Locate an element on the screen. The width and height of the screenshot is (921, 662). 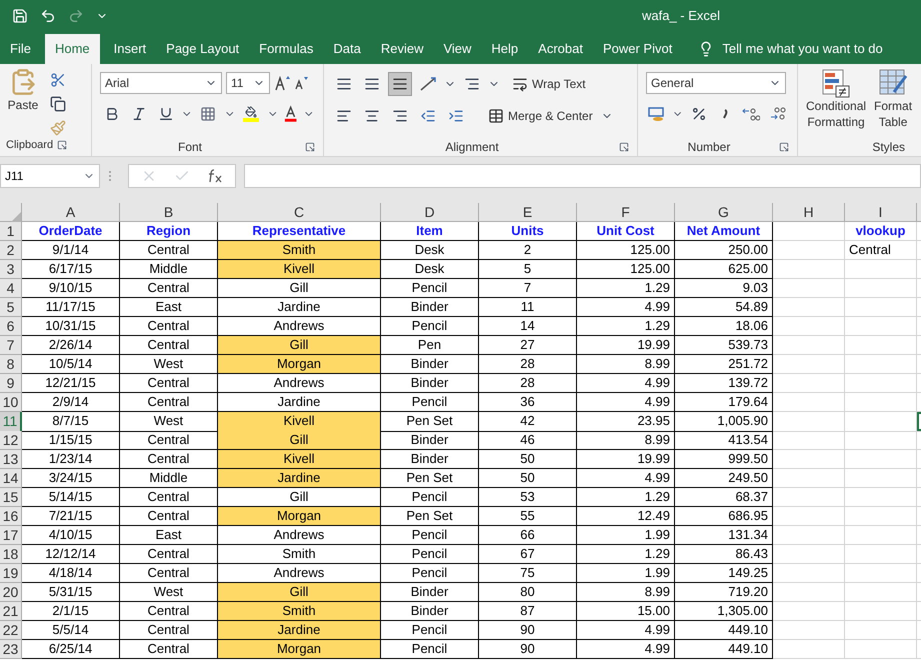
column-header: H is located at coordinates (809, 212).